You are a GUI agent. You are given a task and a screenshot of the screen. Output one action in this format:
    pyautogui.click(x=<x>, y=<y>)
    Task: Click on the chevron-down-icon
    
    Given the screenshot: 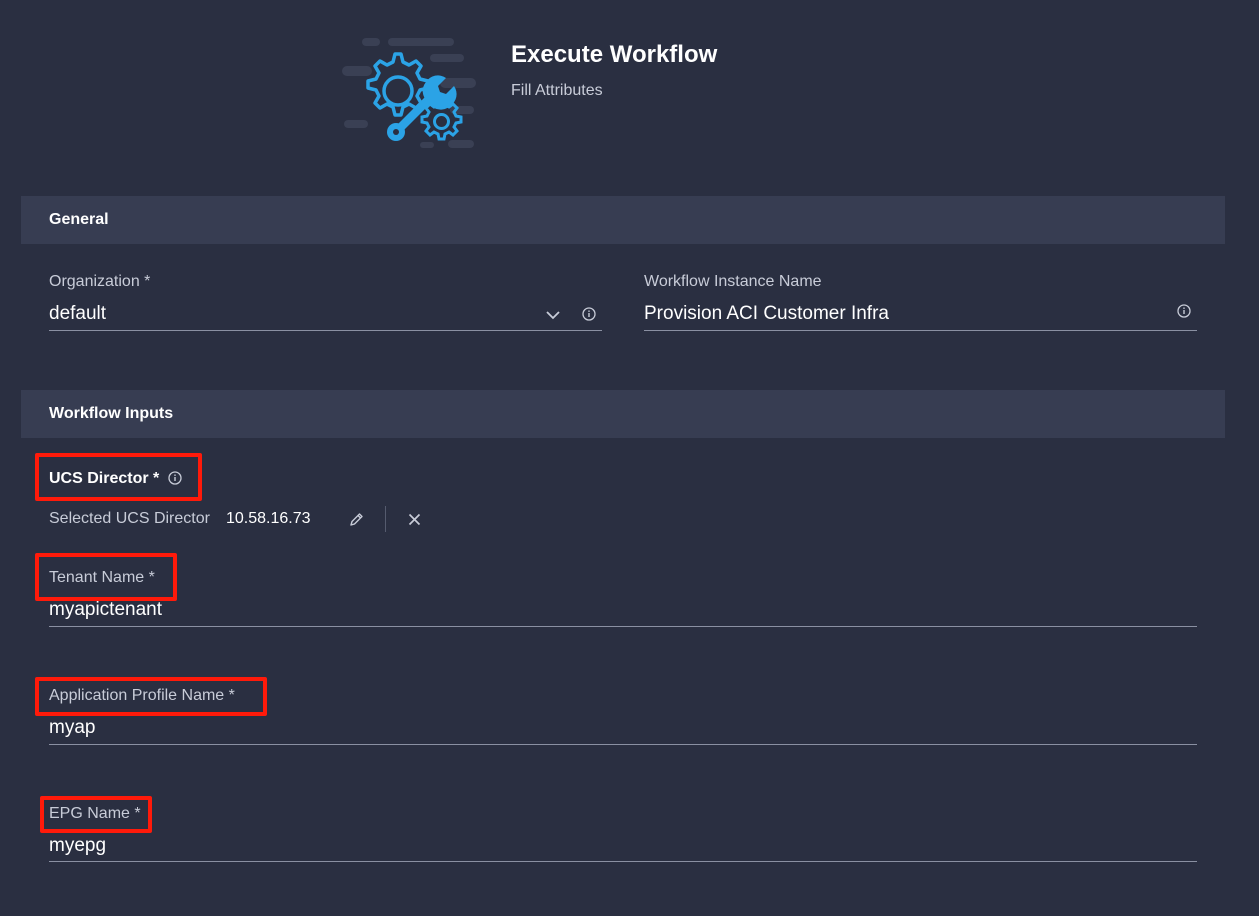 What is the action you would take?
    pyautogui.click(x=553, y=315)
    